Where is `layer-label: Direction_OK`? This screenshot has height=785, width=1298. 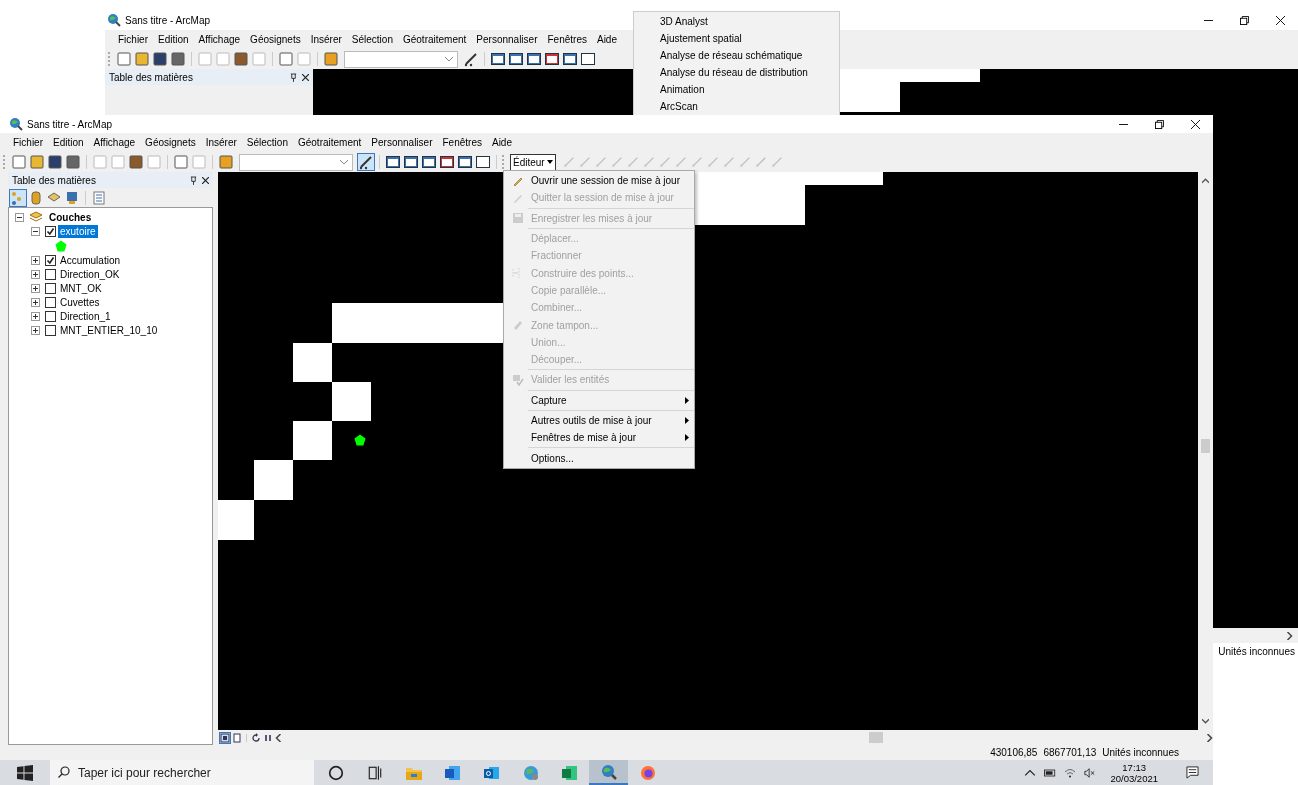
layer-label: Direction_OK is located at coordinates (90, 274).